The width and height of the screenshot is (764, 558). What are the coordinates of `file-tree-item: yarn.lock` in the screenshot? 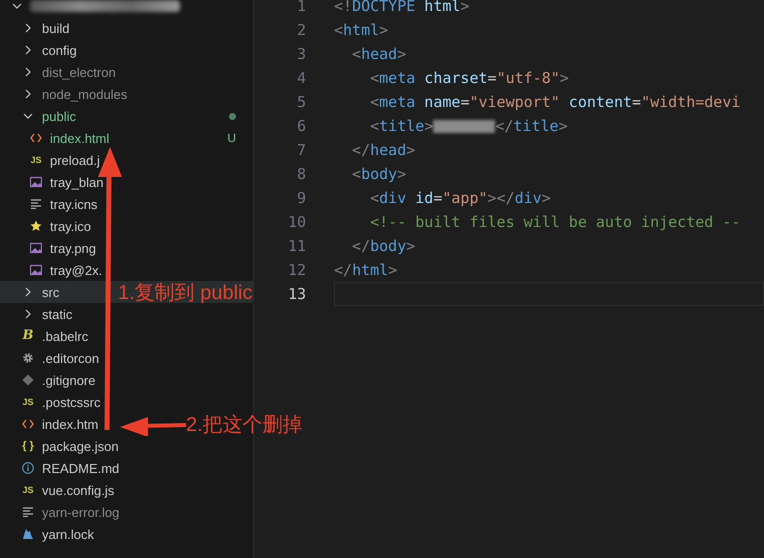 It's located at (68, 534).